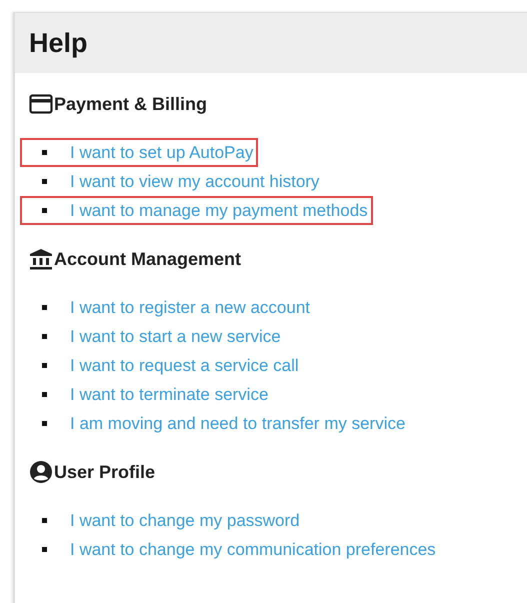  I want to click on help-link: I am moving and need to transfer my service, so click(238, 424).